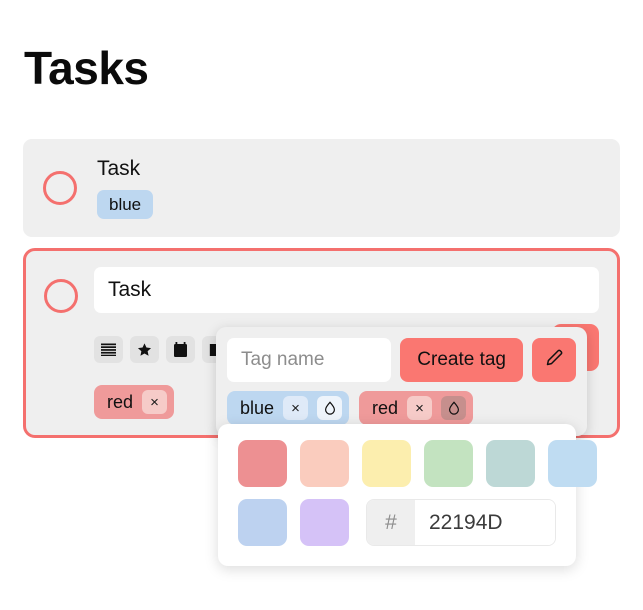  What do you see at coordinates (485, 522) in the screenshot?
I see `hex-color-input` at bounding box center [485, 522].